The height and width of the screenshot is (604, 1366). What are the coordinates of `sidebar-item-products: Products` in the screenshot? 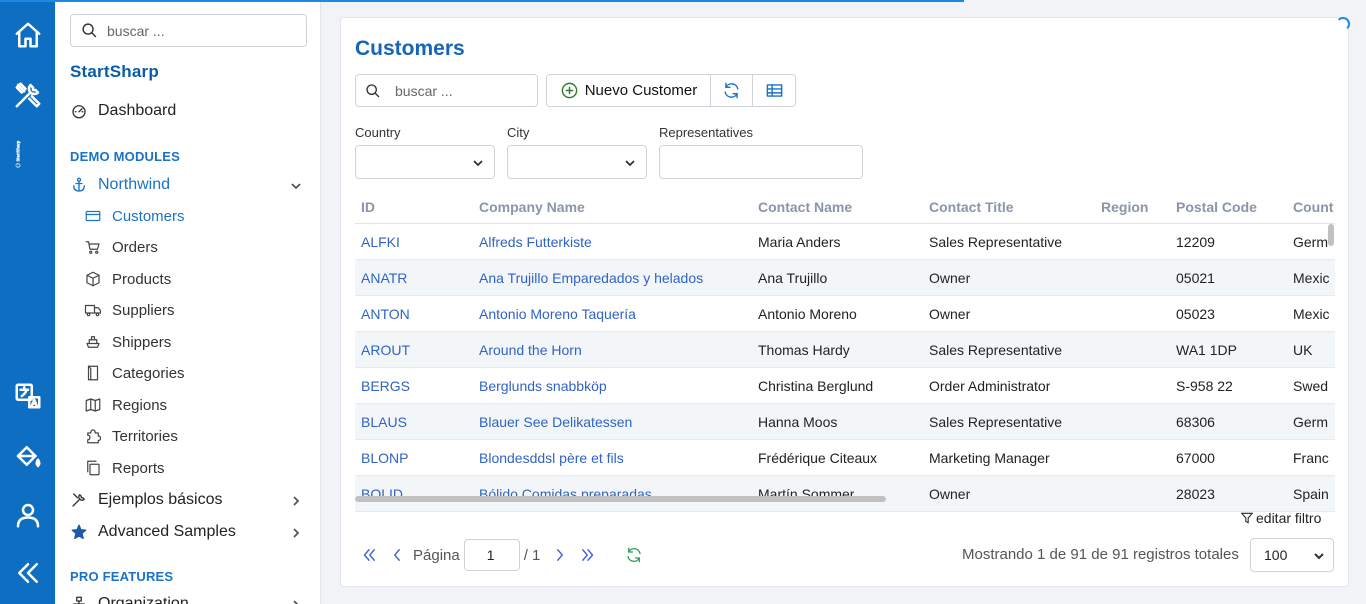 It's located at (127, 279).